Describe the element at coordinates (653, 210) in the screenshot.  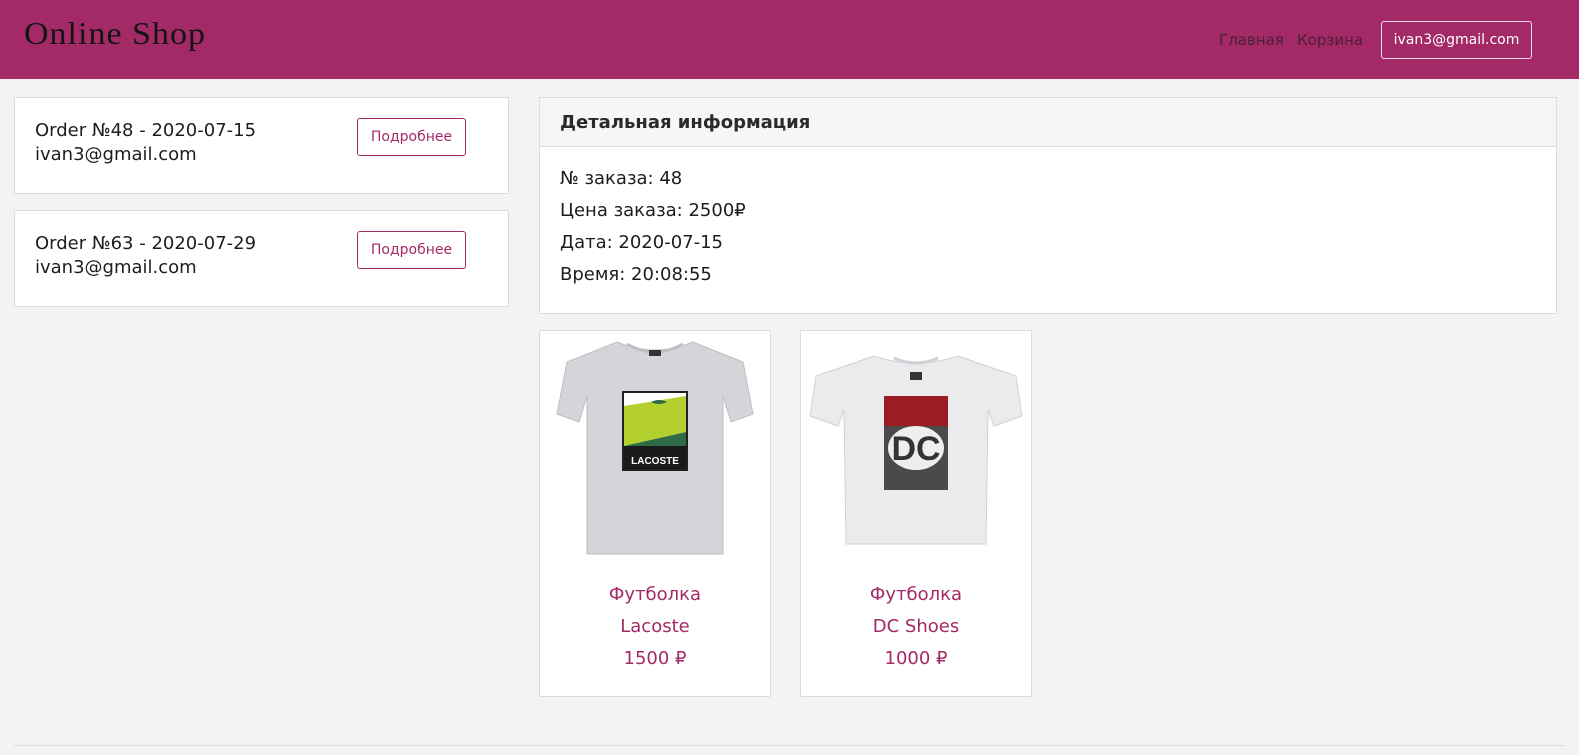
I see `order-price: Цена заказа: 2500₽` at that location.